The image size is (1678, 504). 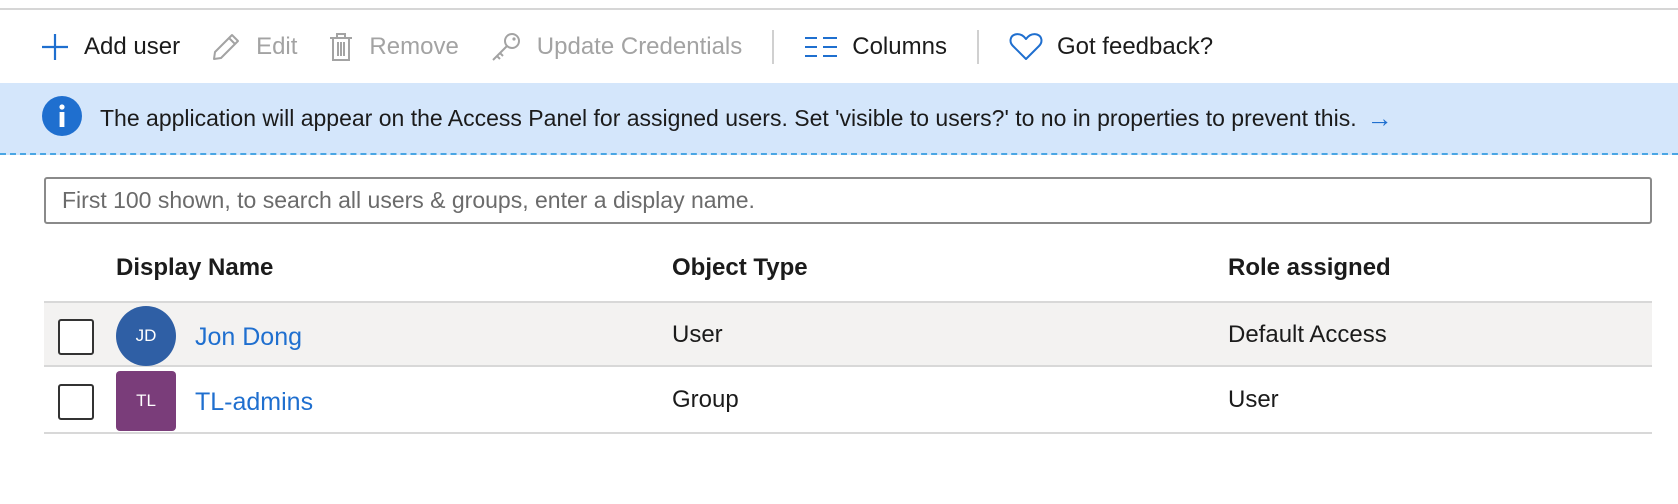 I want to click on role-assigned-cell: Default Access, so click(x=1307, y=334).